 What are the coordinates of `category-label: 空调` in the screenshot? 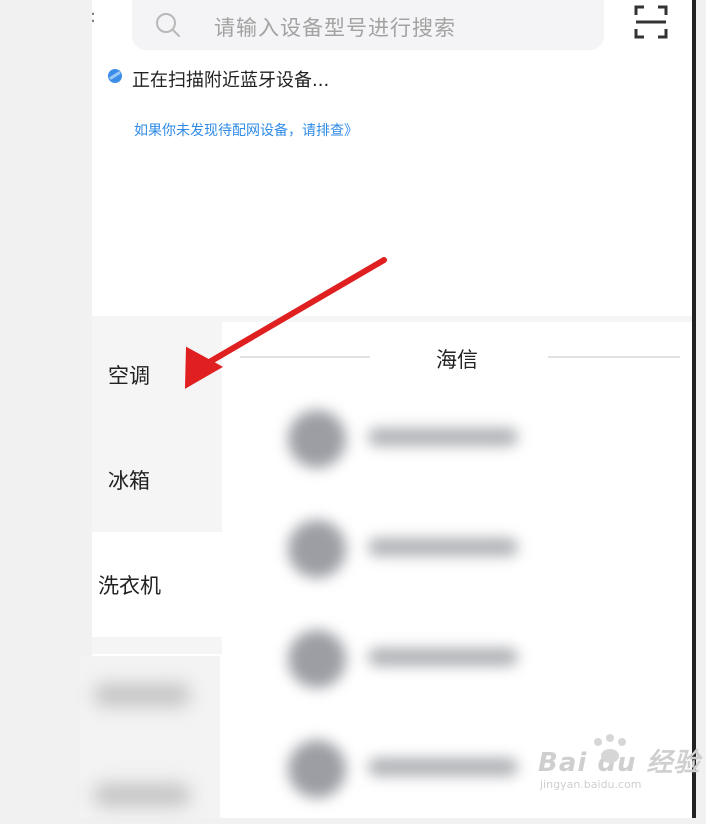 It's located at (129, 375).